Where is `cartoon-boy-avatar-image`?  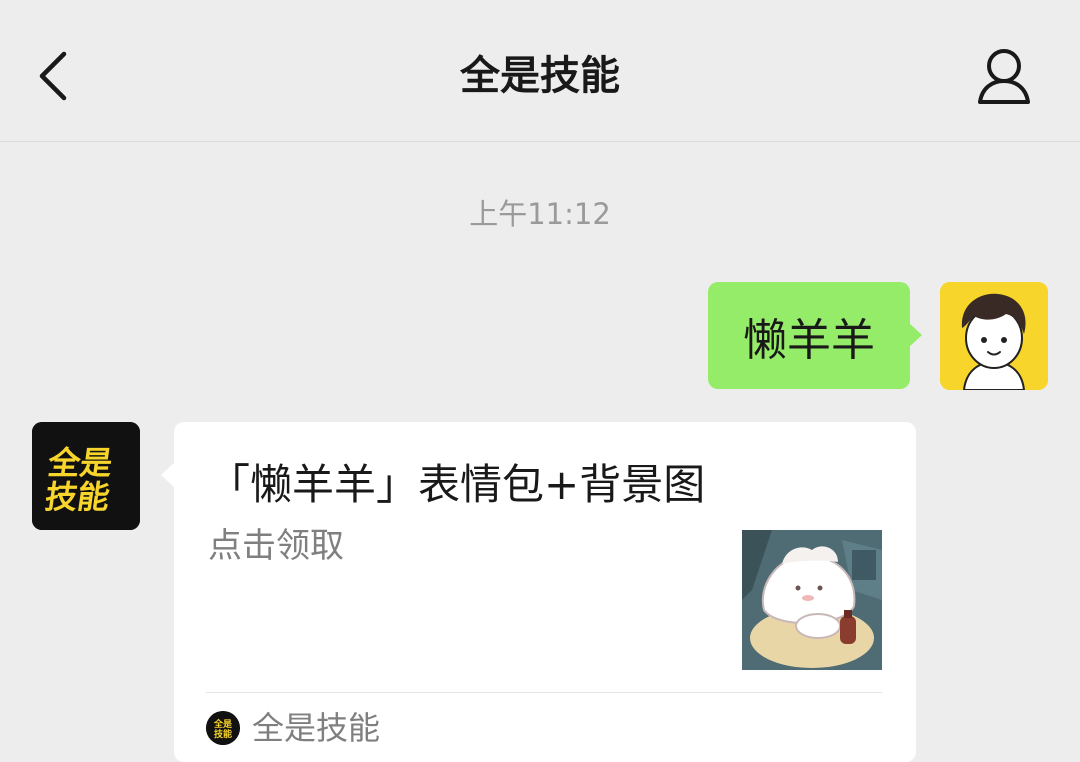 cartoon-boy-avatar-image is located at coordinates (994, 336).